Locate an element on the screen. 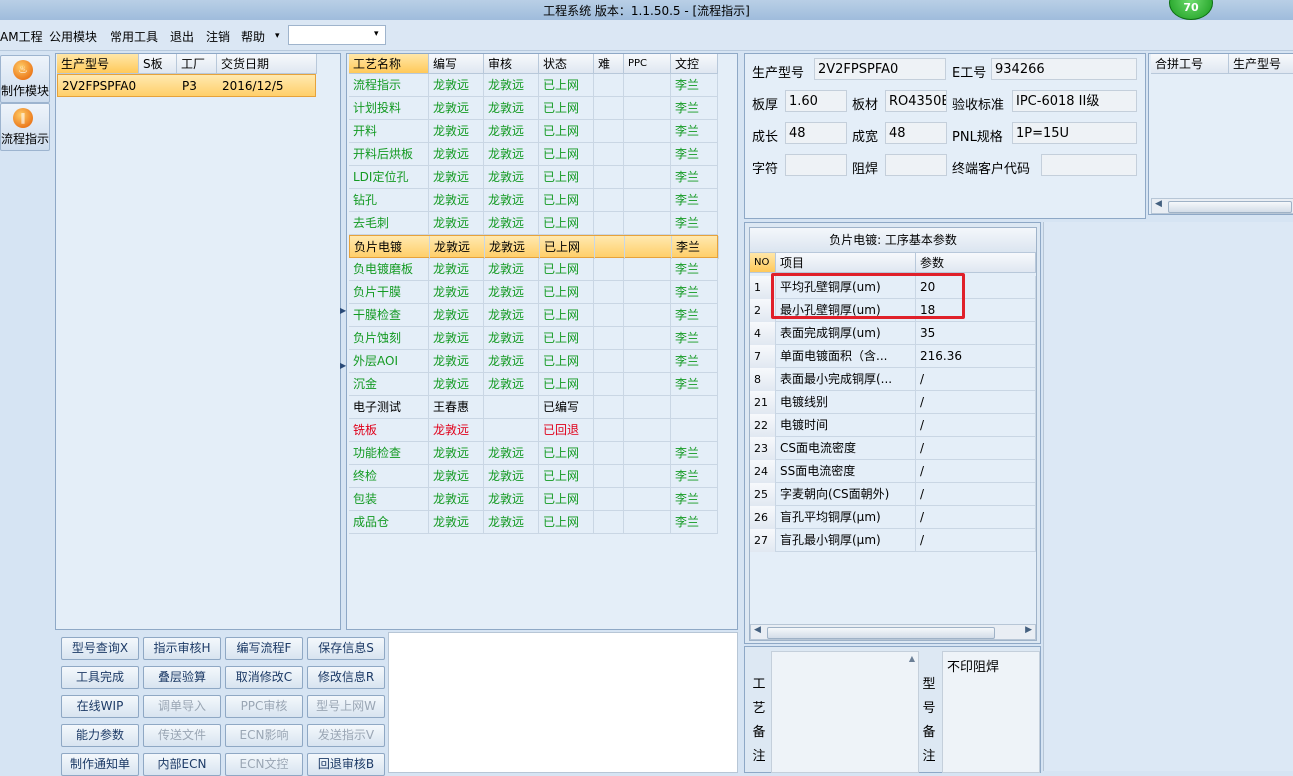 The image size is (1293, 776). table-row: 计划投料 龙敦远 龙敦远 已上网 李兰 is located at coordinates (533, 108).